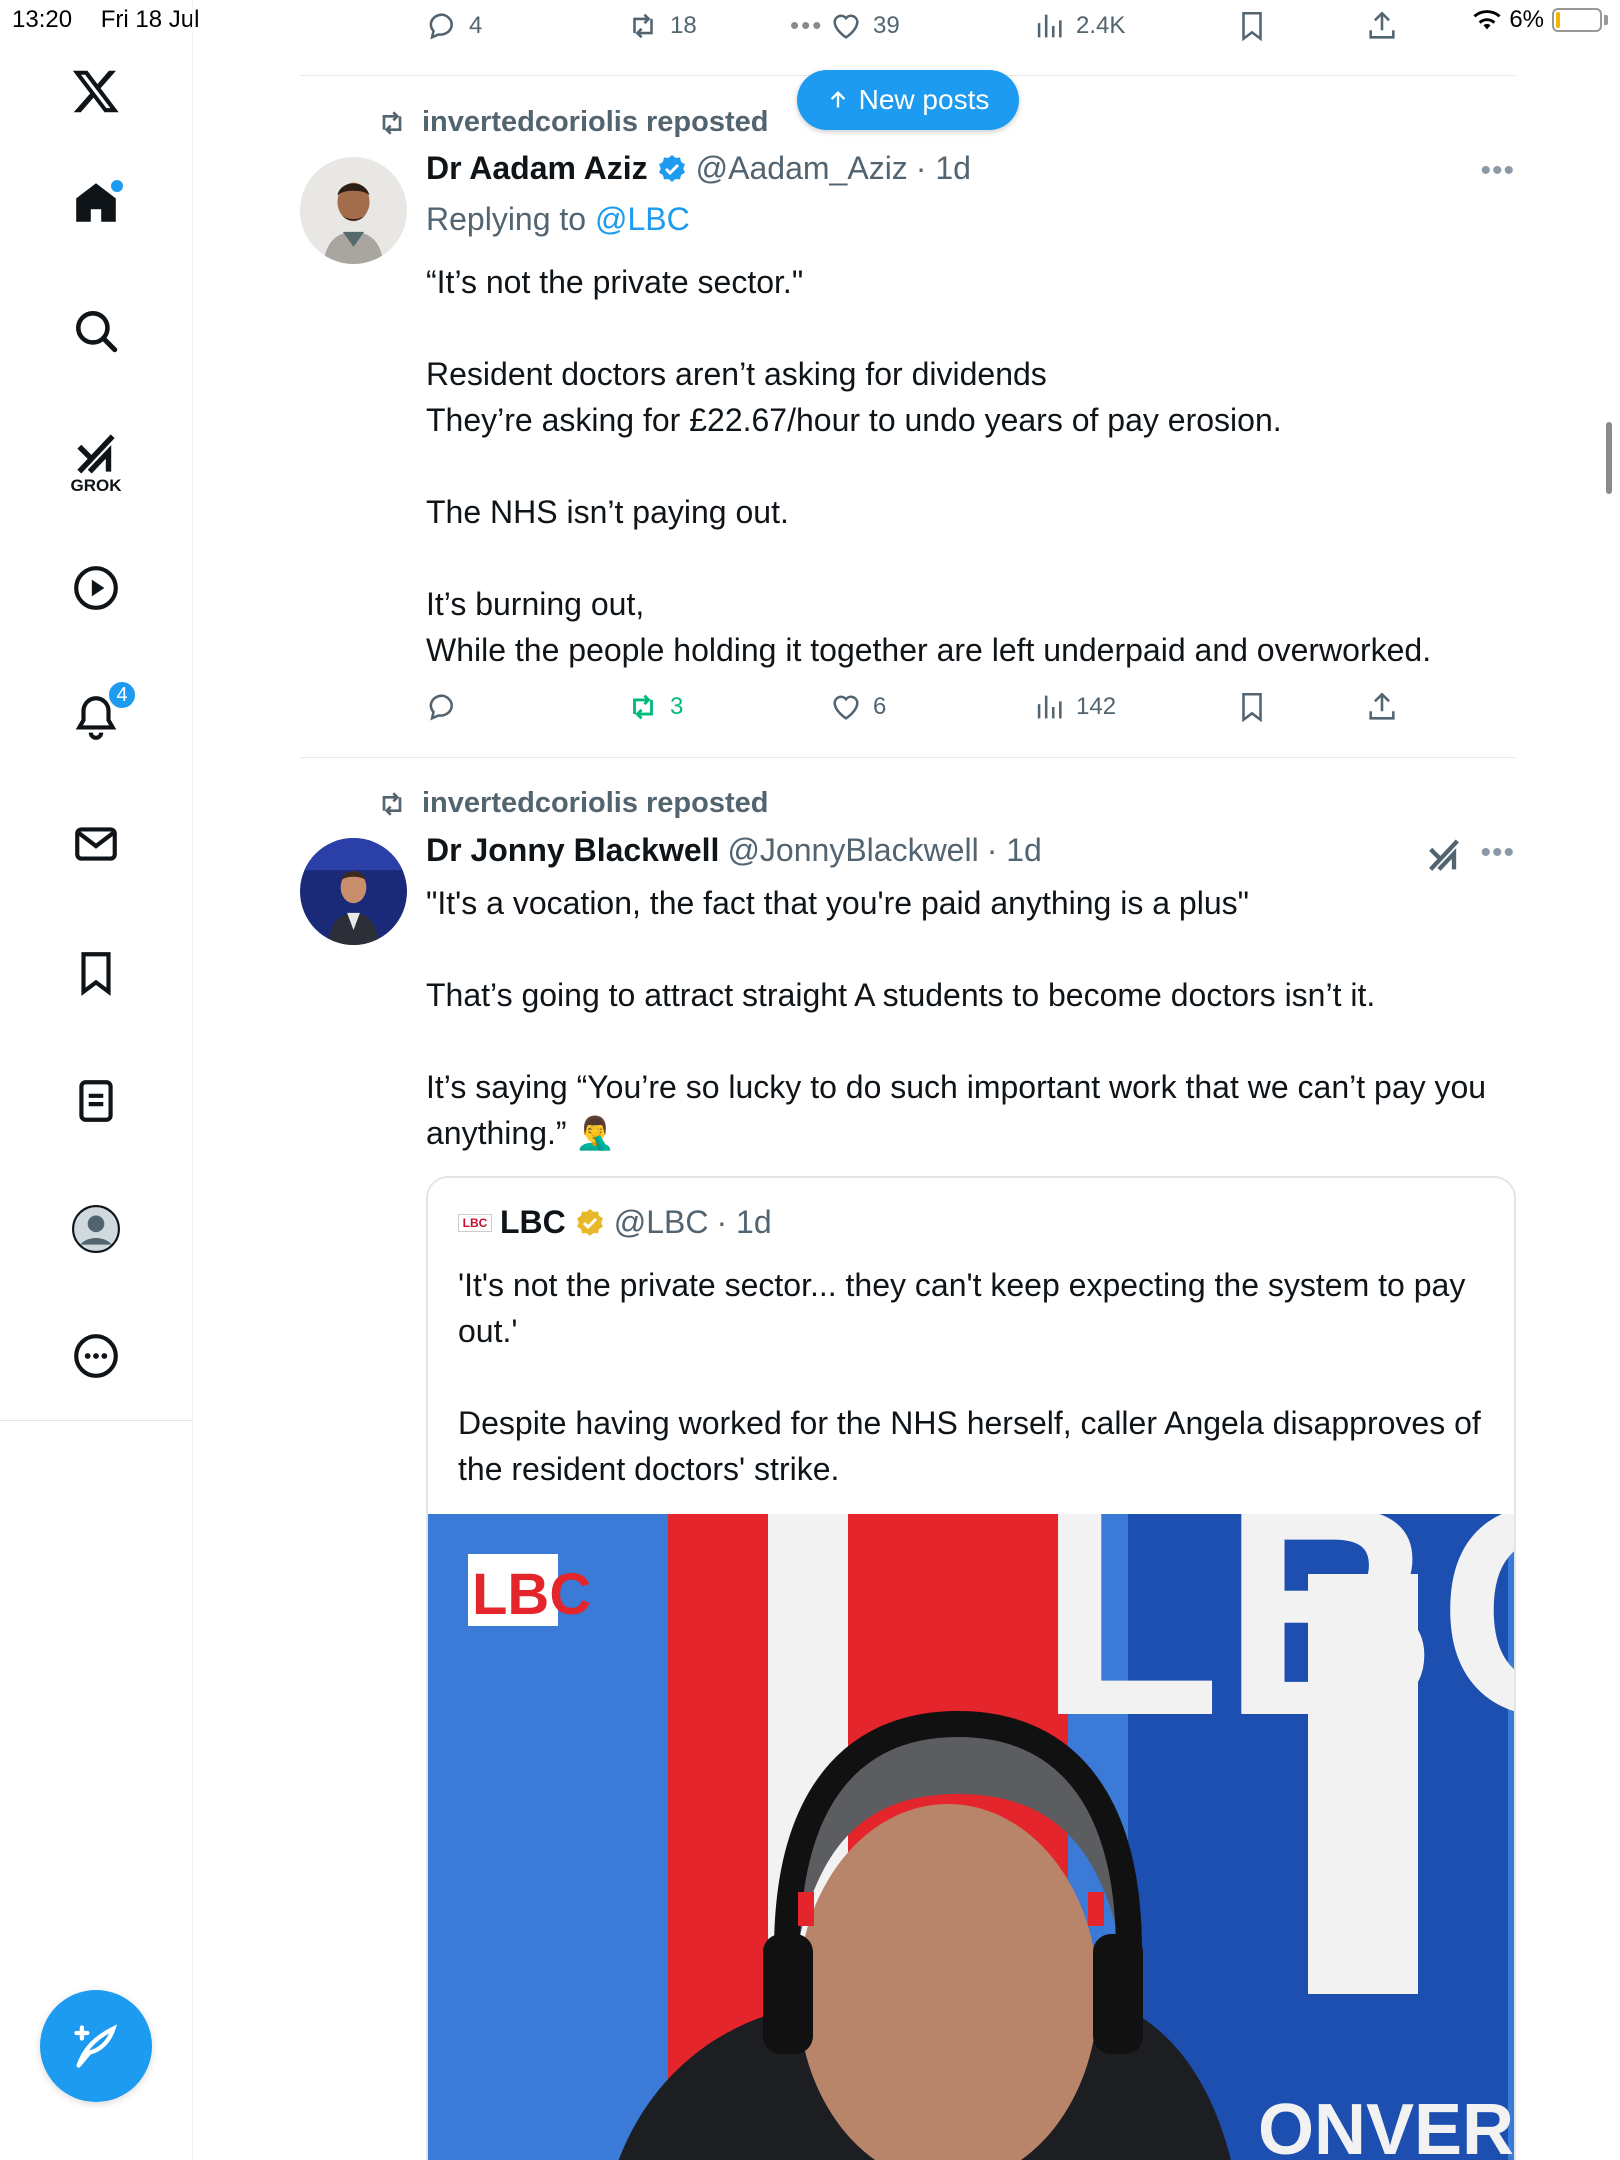 The width and height of the screenshot is (1620, 2160). Describe the element at coordinates (96, 485) in the screenshot. I see `grok-label: GROK` at that location.